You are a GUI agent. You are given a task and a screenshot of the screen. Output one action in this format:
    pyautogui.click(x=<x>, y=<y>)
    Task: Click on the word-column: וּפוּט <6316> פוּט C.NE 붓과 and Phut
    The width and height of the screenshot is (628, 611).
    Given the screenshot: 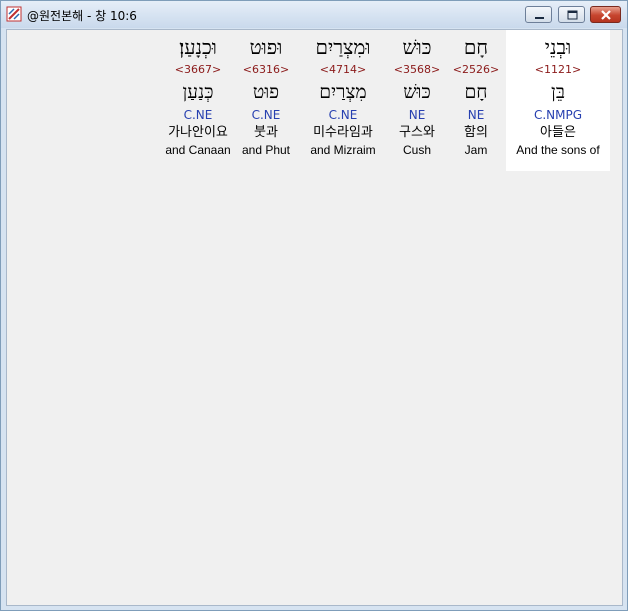 What is the action you would take?
    pyautogui.click(x=266, y=100)
    